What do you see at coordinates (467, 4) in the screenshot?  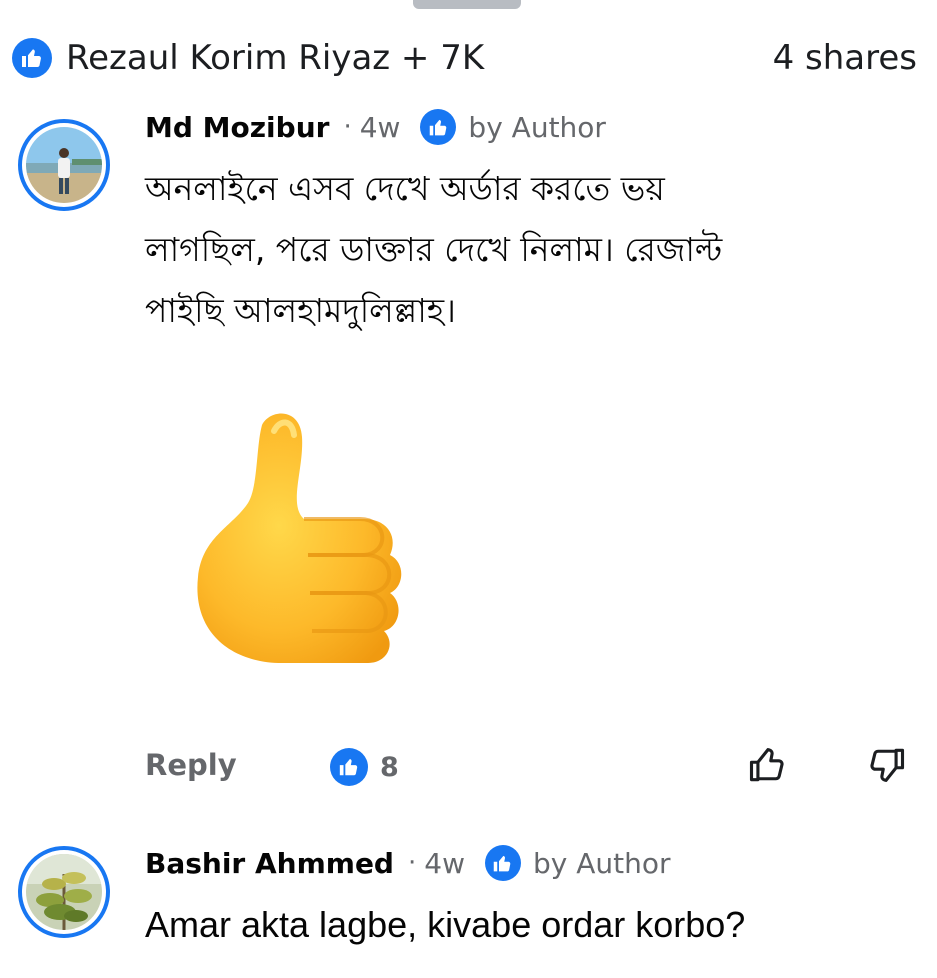 I see `sheet-drag-handle` at bounding box center [467, 4].